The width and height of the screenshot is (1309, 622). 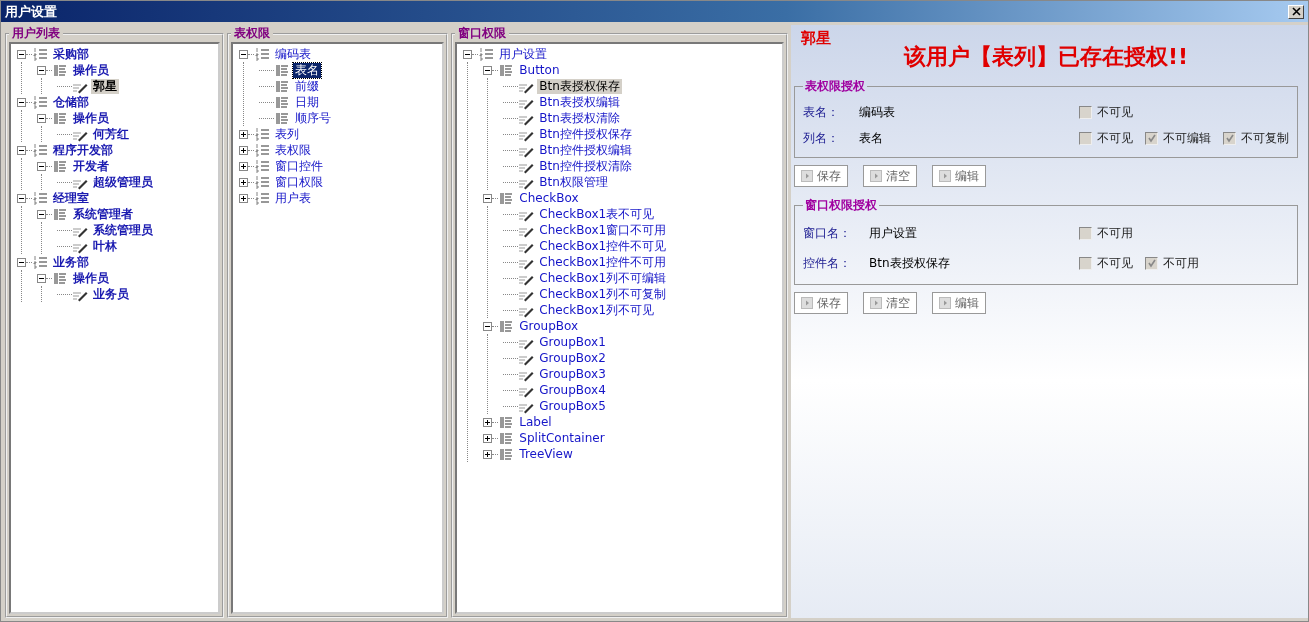 What do you see at coordinates (313, 118) in the screenshot?
I see `tree-item: 顺序号` at bounding box center [313, 118].